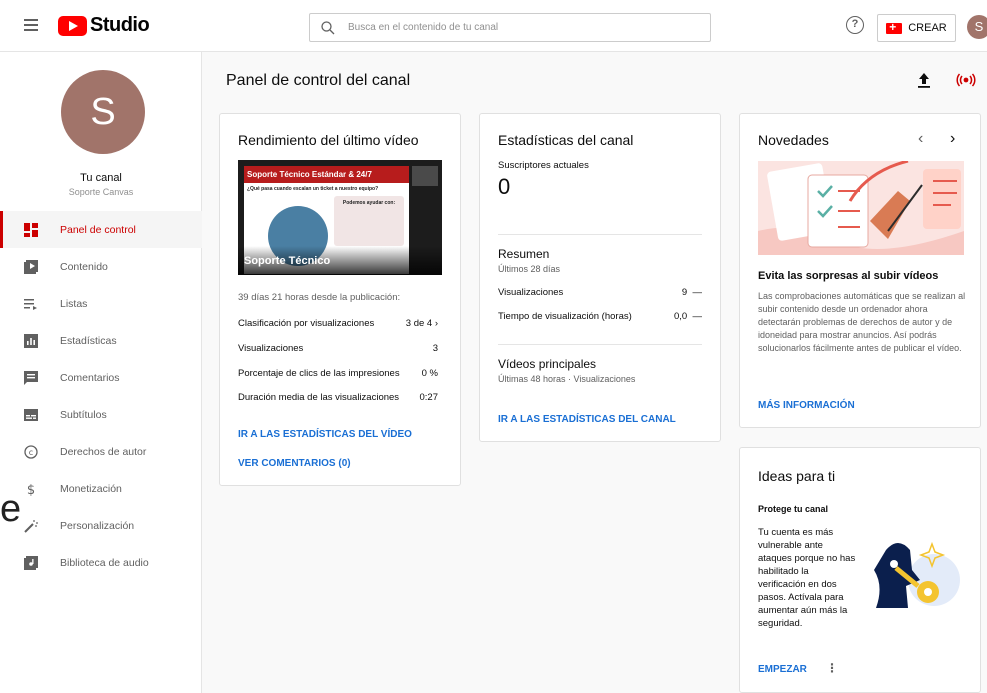  What do you see at coordinates (120, 25) in the screenshot?
I see `logo-text: Studio` at bounding box center [120, 25].